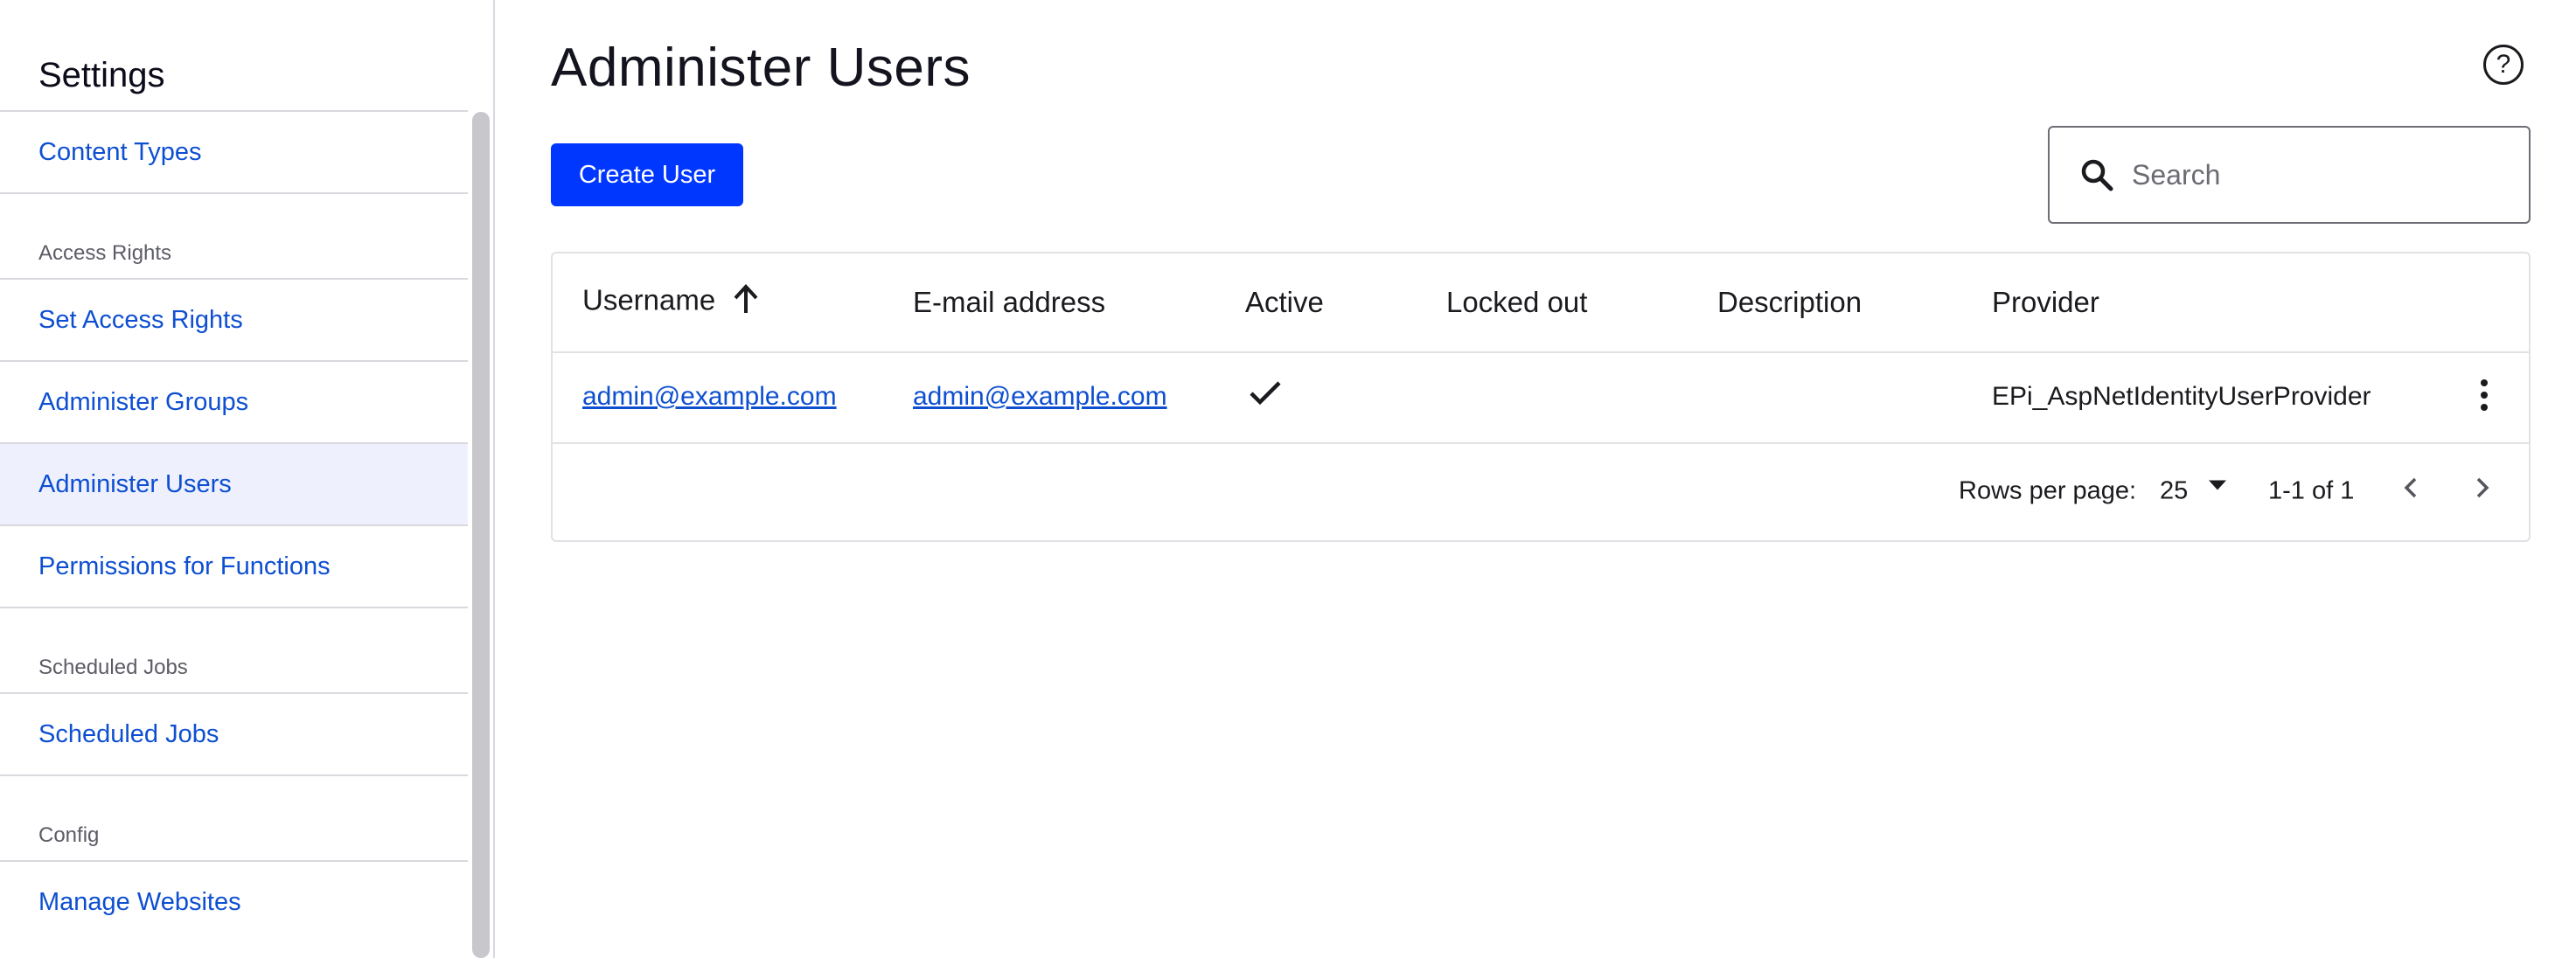 This screenshot has height=958, width=2576. What do you see at coordinates (2315, 174) in the screenshot?
I see `search-input` at bounding box center [2315, 174].